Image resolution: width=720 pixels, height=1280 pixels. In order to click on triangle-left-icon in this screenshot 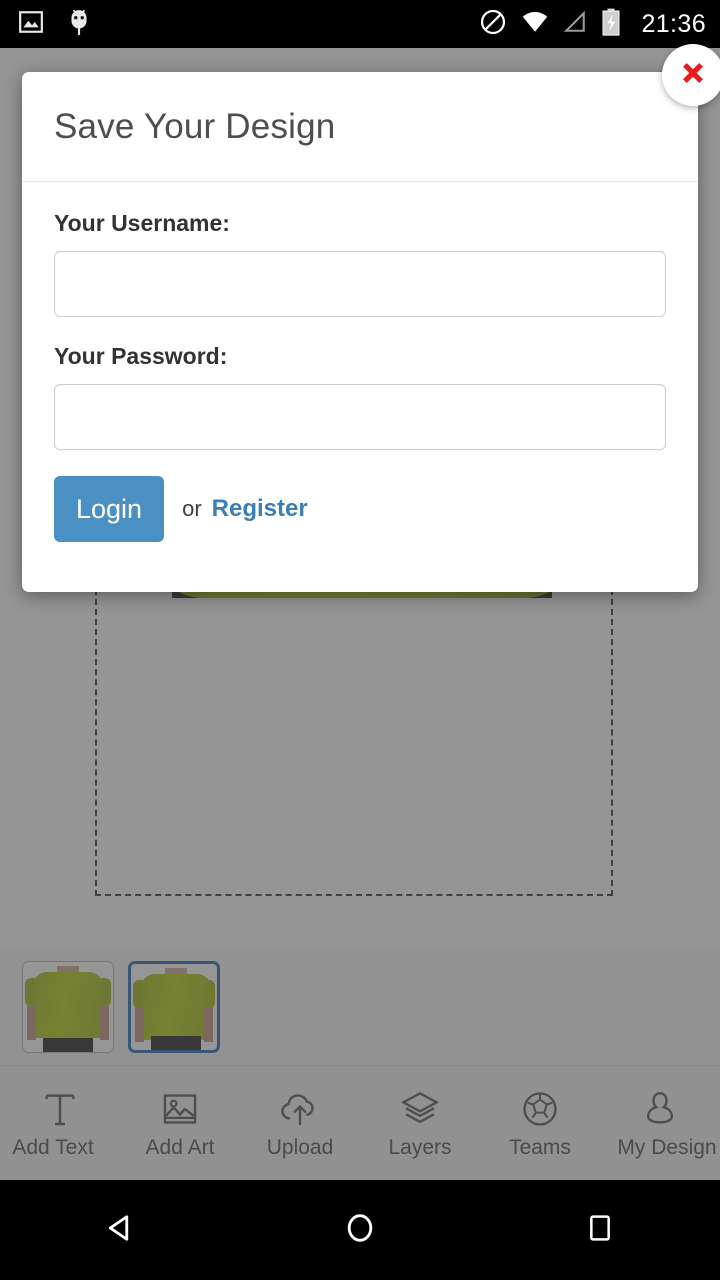, I will do `click(120, 1230)`.